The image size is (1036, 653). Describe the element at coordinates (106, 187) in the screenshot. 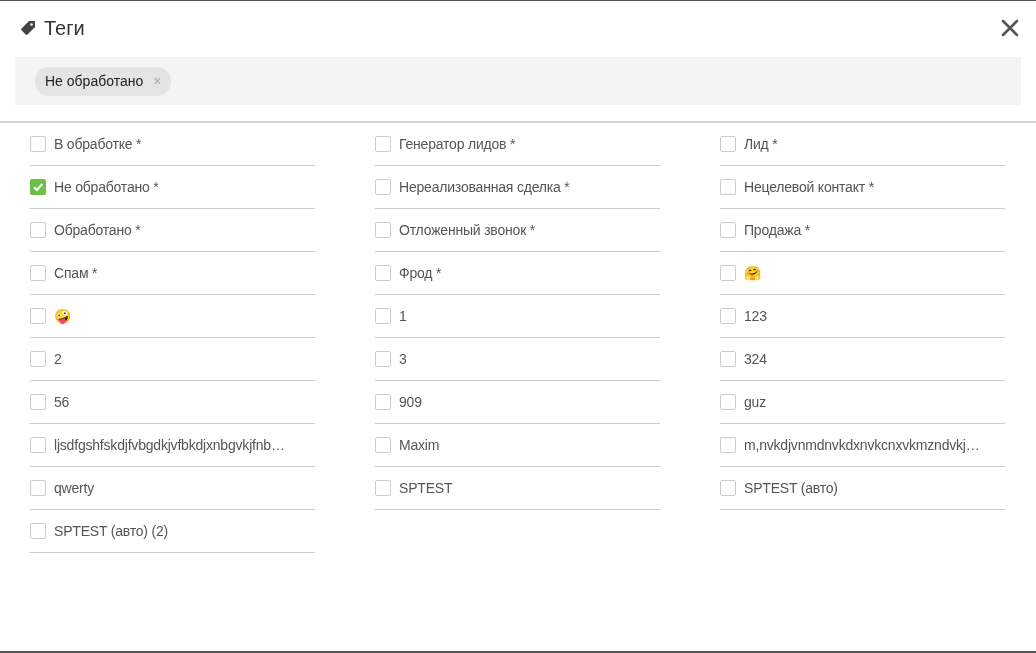

I see `tag-label: Не обработано *` at that location.